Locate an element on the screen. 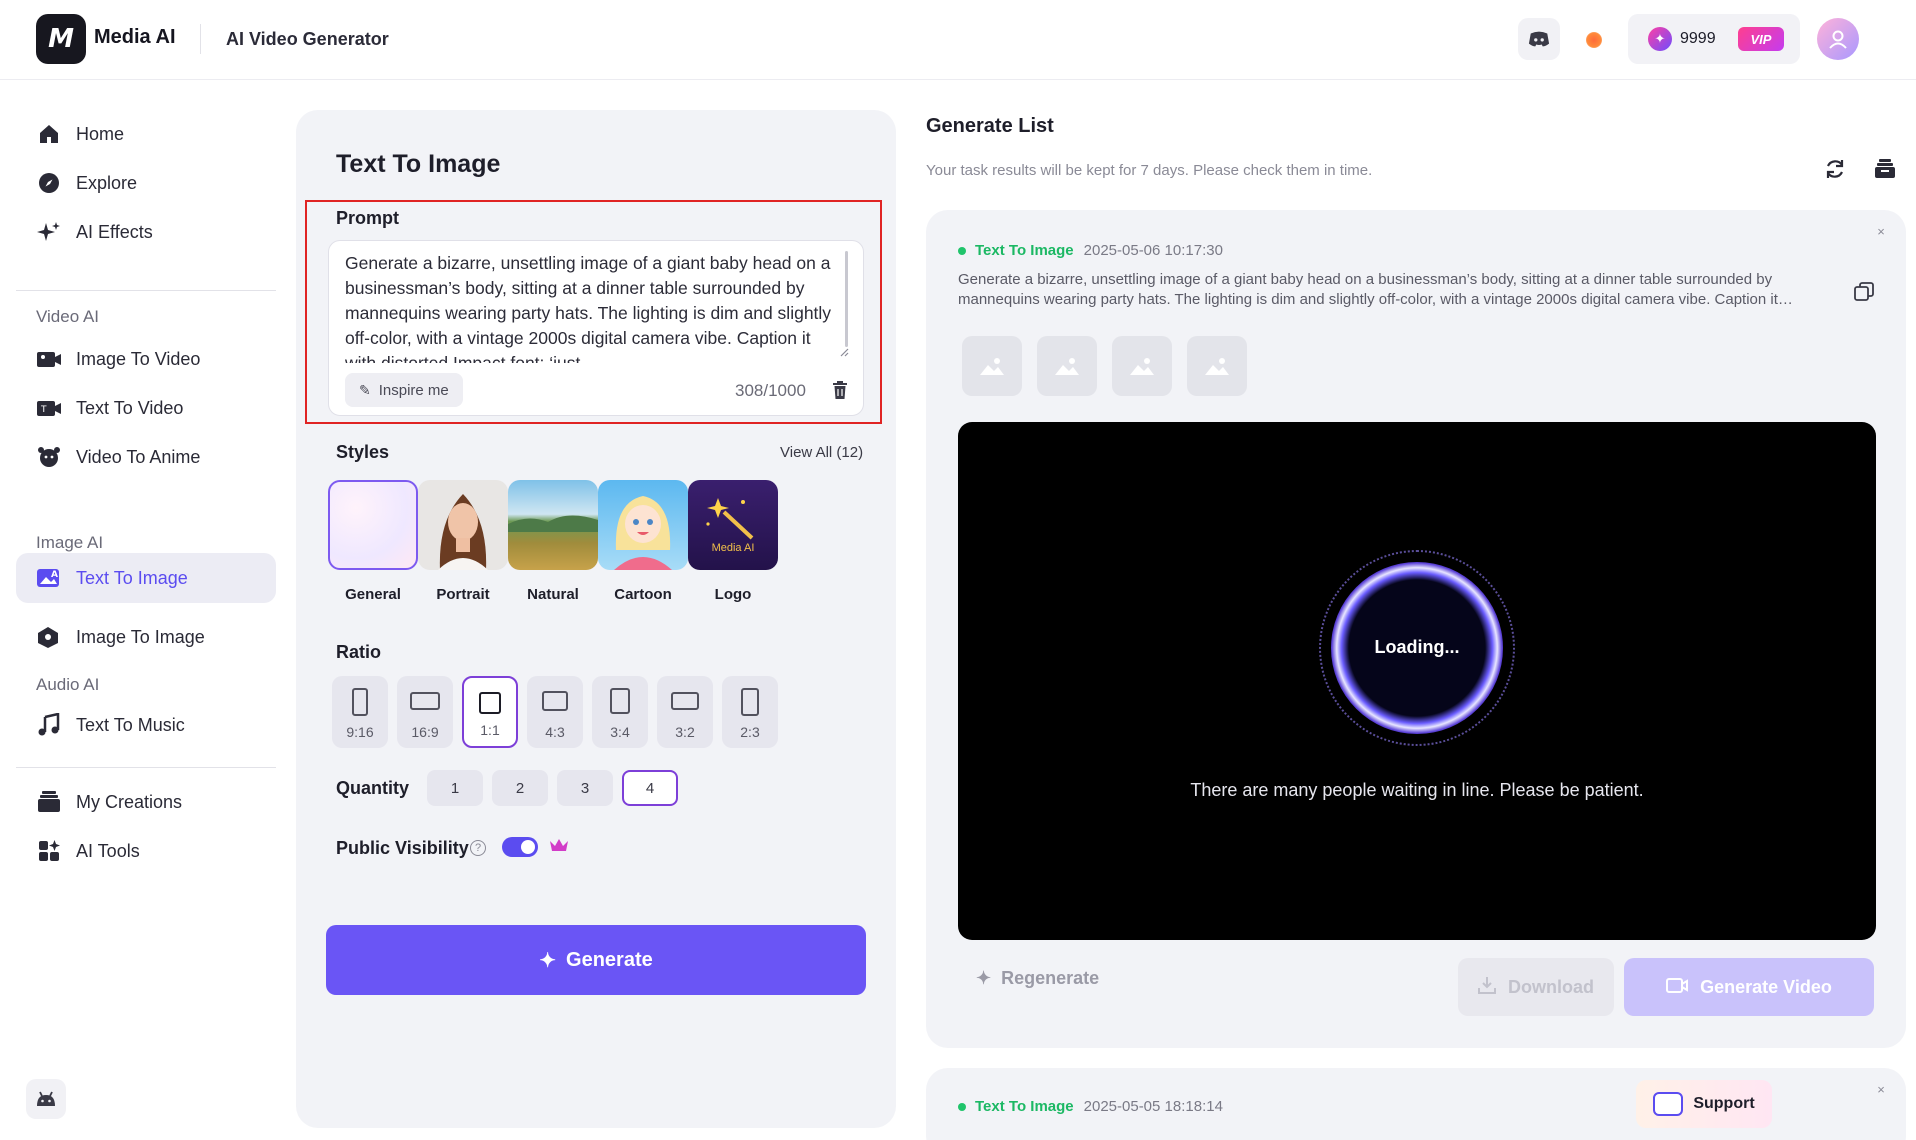  android-icon is located at coordinates (46, 1098).